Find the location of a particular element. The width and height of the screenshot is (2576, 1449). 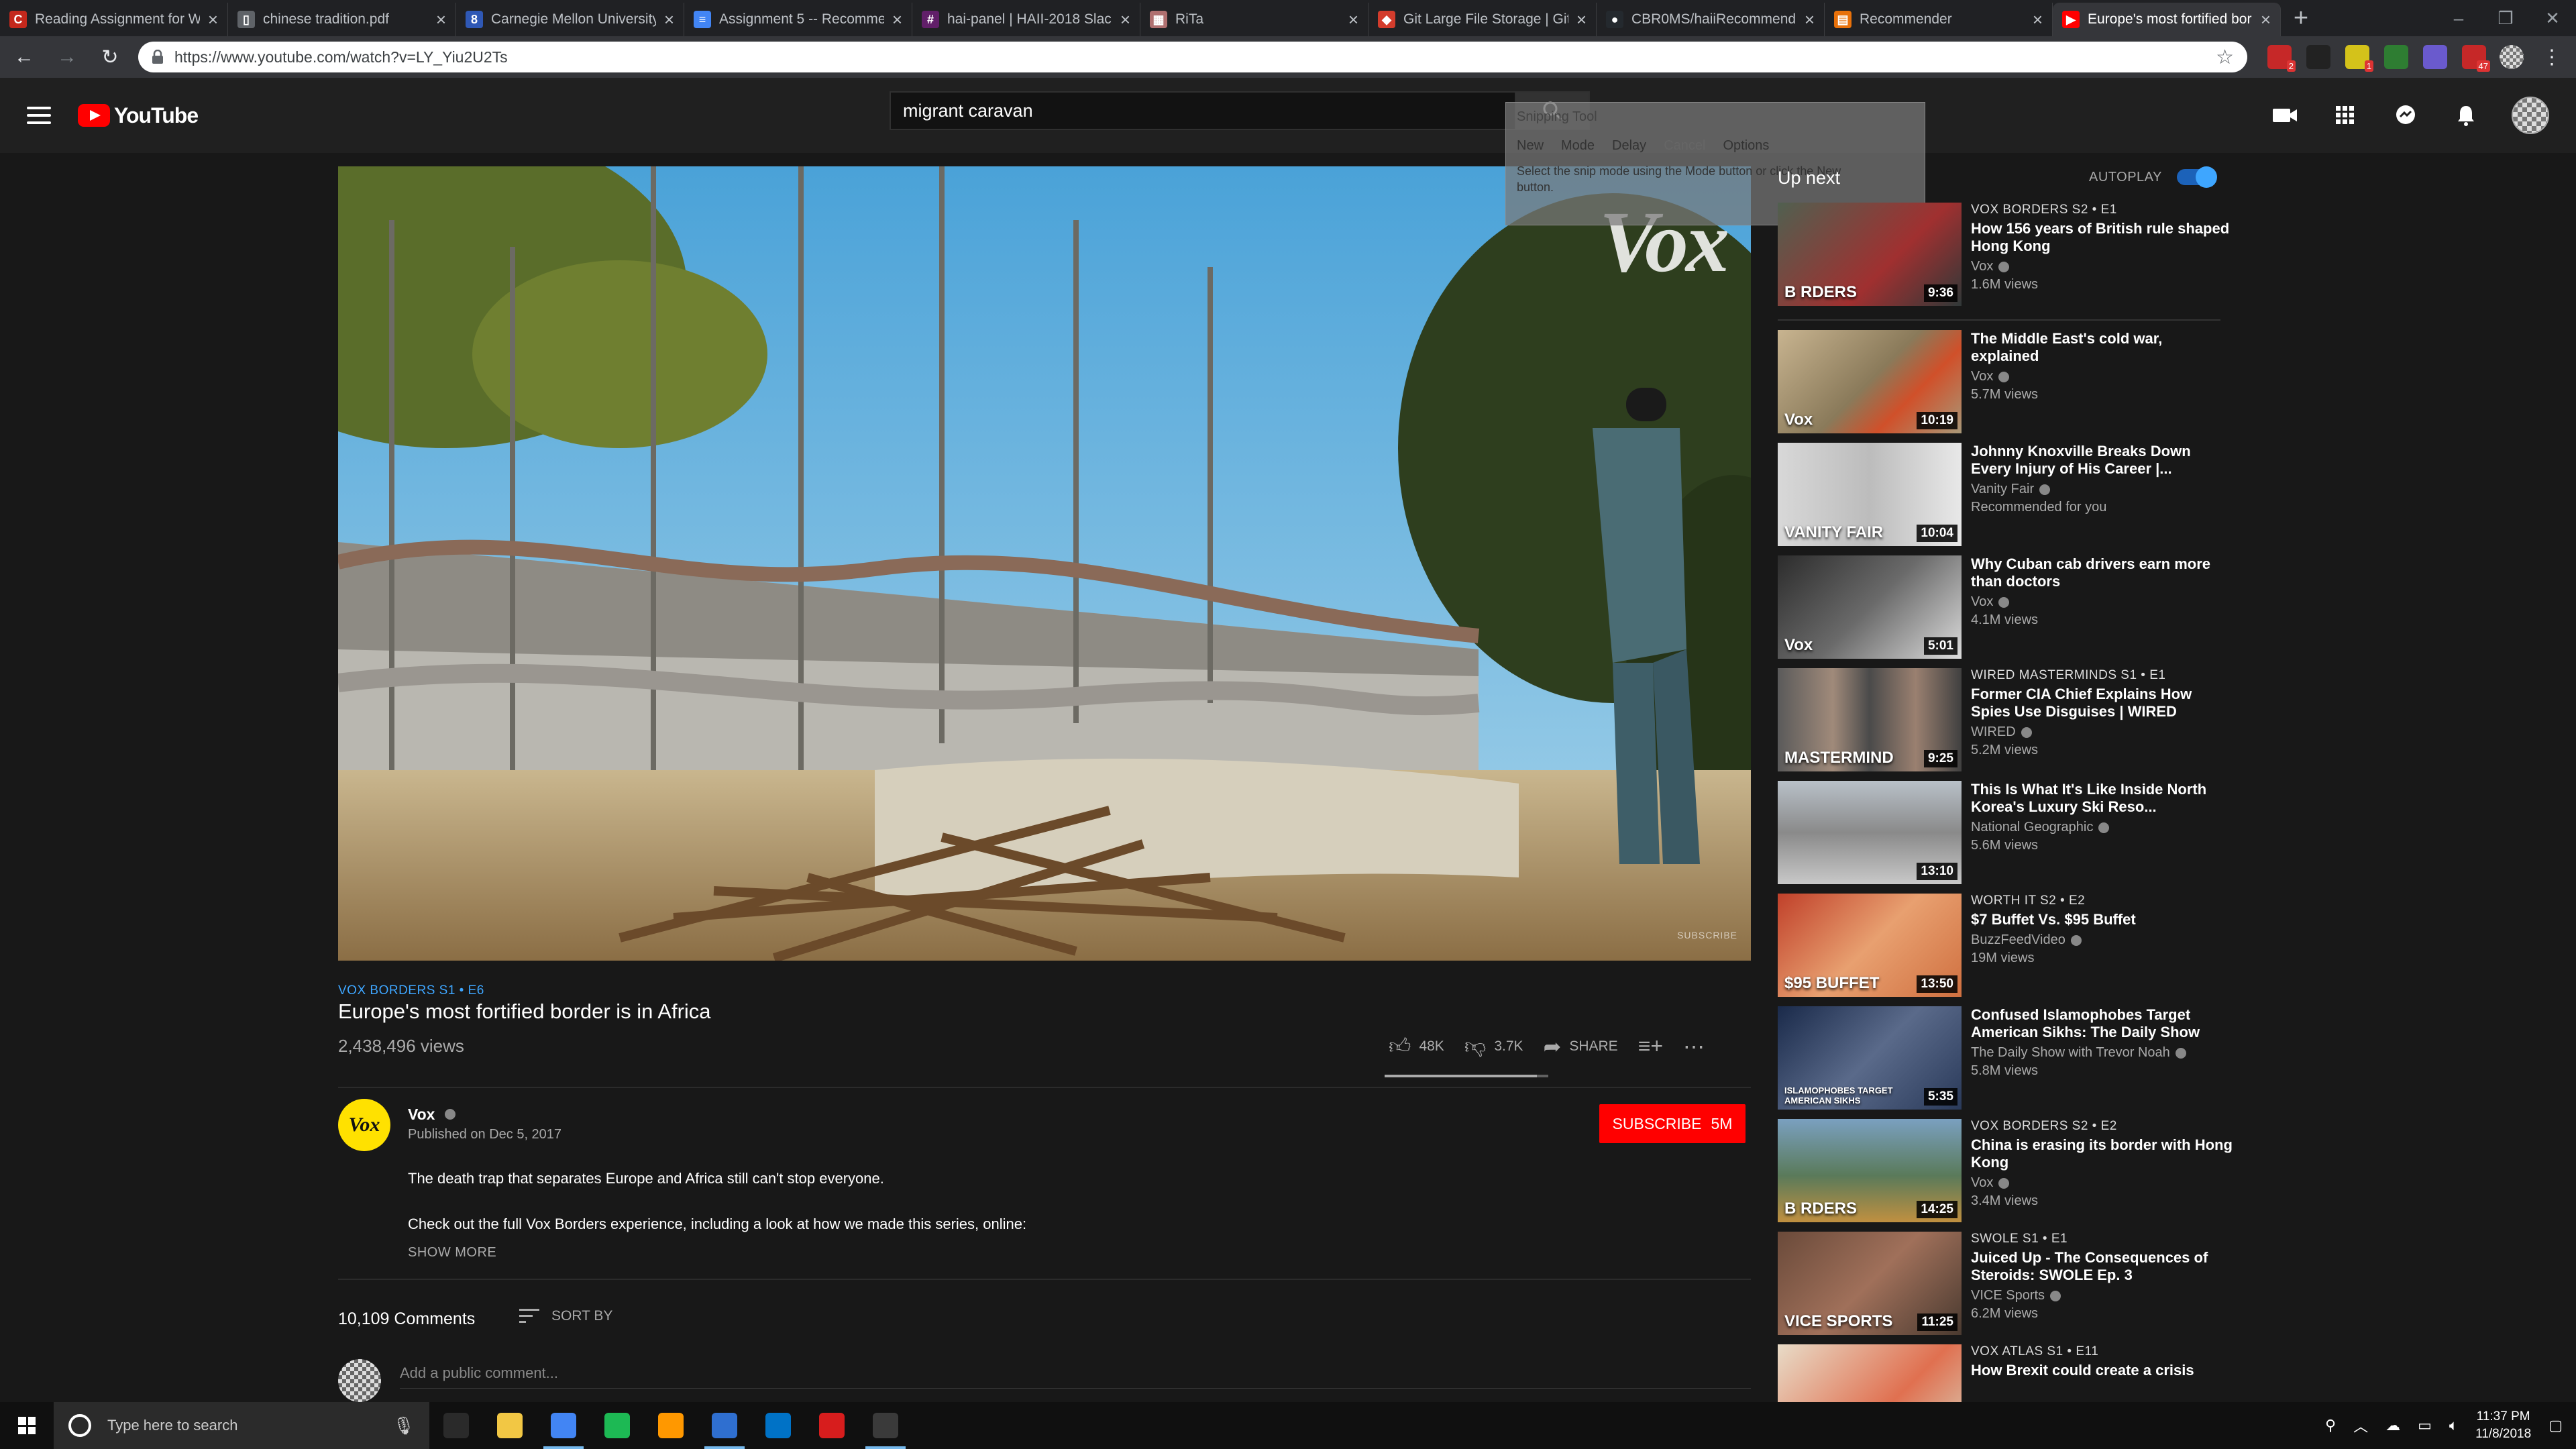

youtube-logo: YouTube is located at coordinates (138, 115).